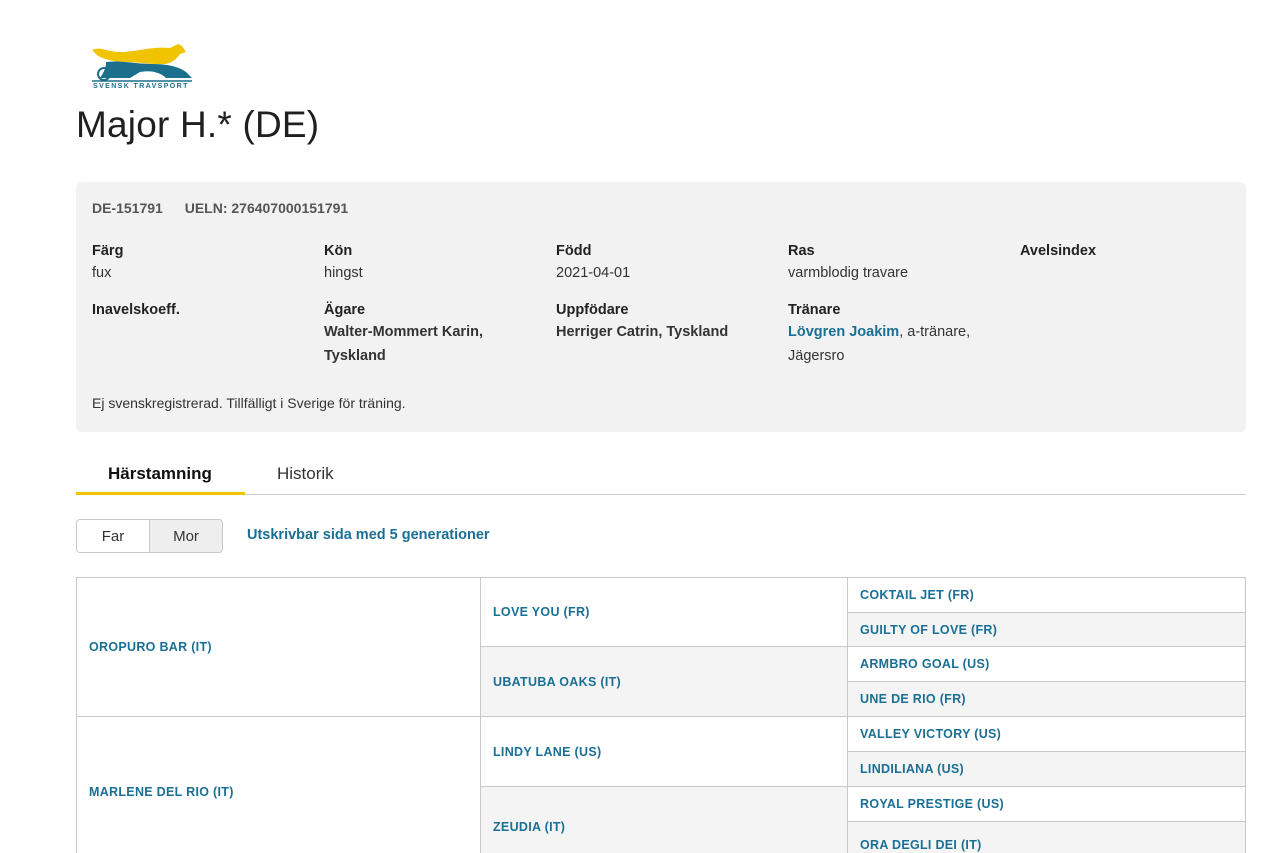 This screenshot has height=853, width=1274. What do you see at coordinates (1046, 629) in the screenshot?
I see `pedigree-g3-2: GUILTY OF LOVE (FR)` at bounding box center [1046, 629].